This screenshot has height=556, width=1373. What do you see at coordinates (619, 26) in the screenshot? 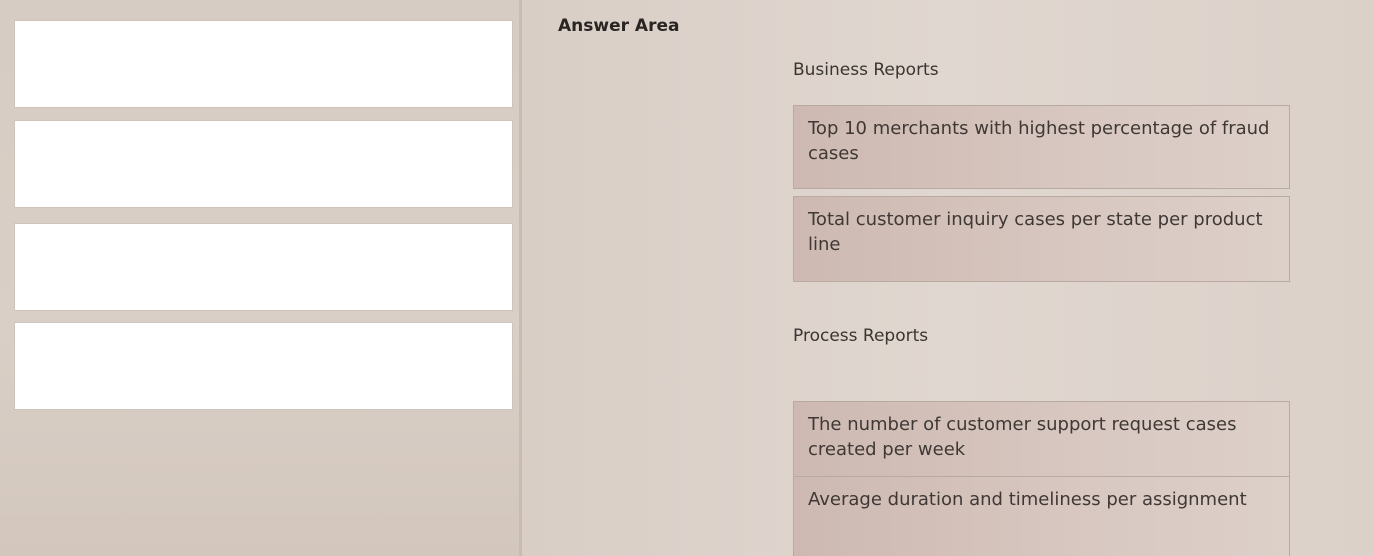
I see `answer-area-title: Answer Area` at bounding box center [619, 26].